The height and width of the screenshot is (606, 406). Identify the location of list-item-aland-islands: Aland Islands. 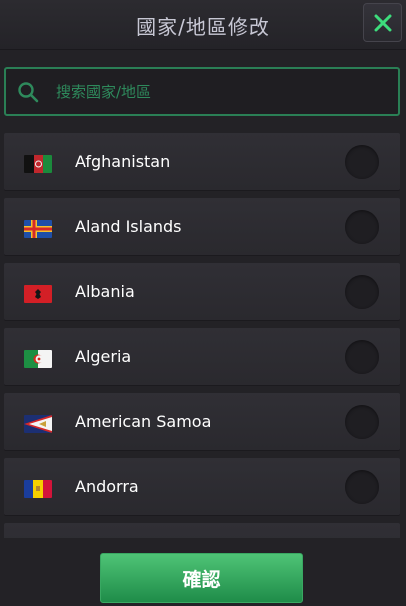
(202, 226).